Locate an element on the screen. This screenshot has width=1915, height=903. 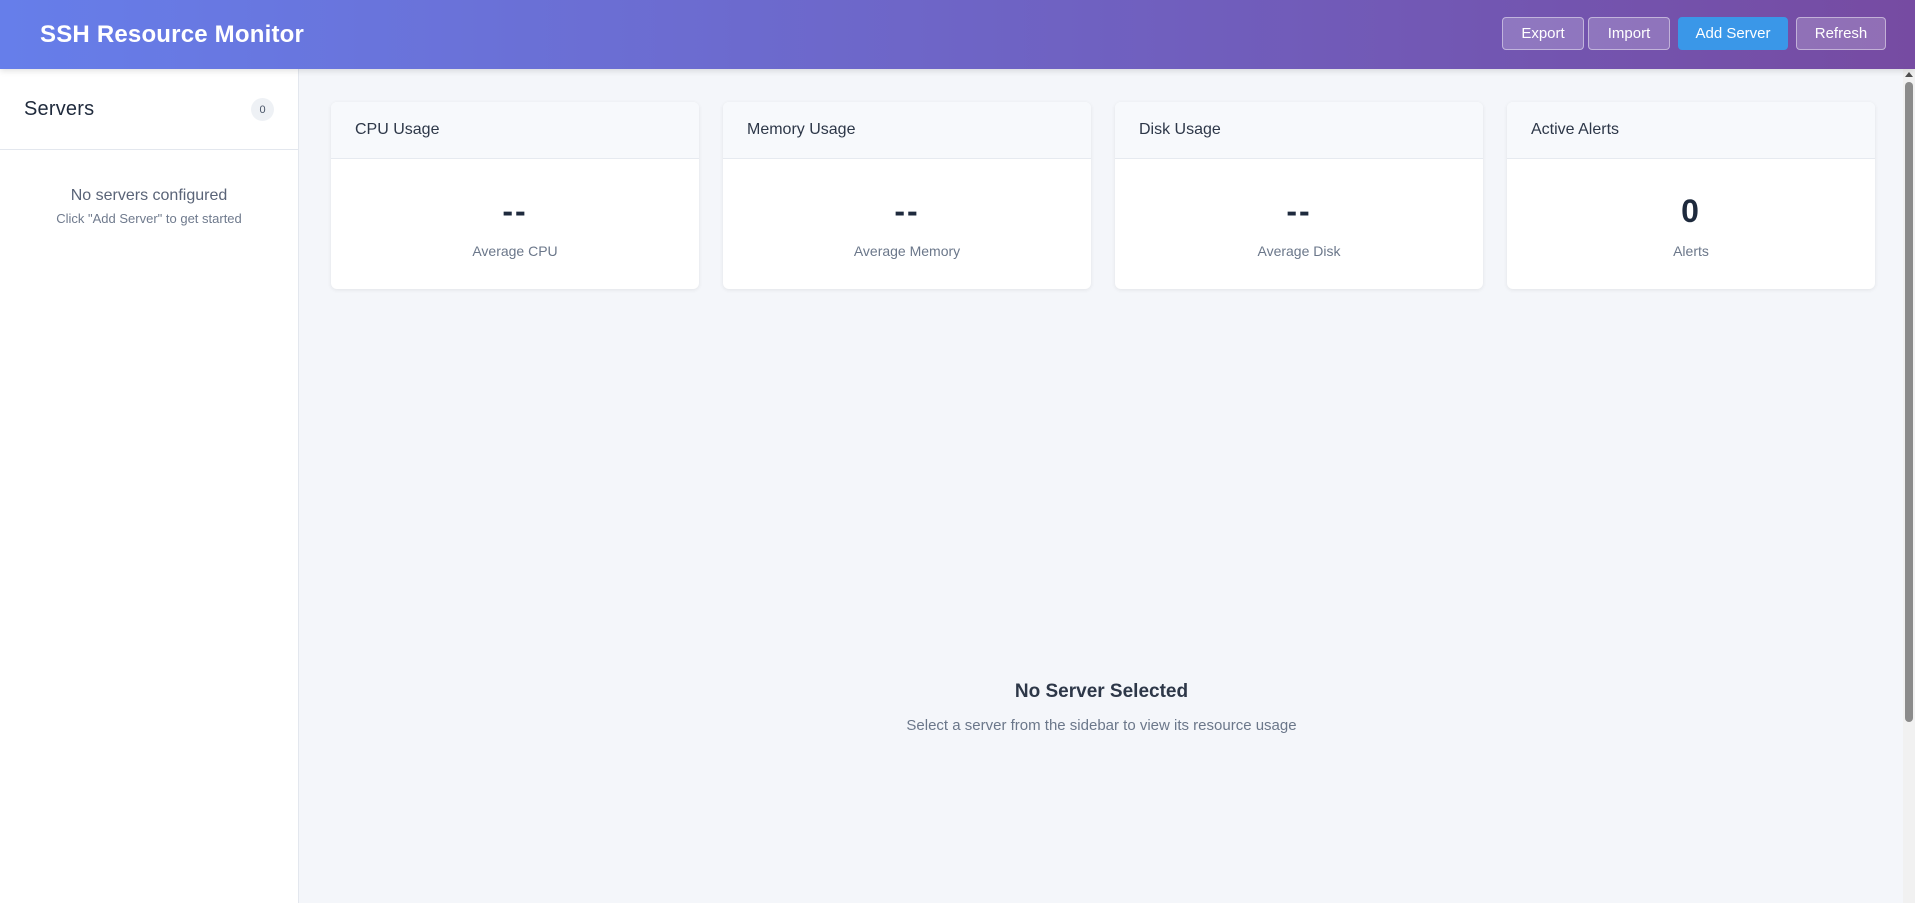
import-button: Import is located at coordinates (1629, 33).